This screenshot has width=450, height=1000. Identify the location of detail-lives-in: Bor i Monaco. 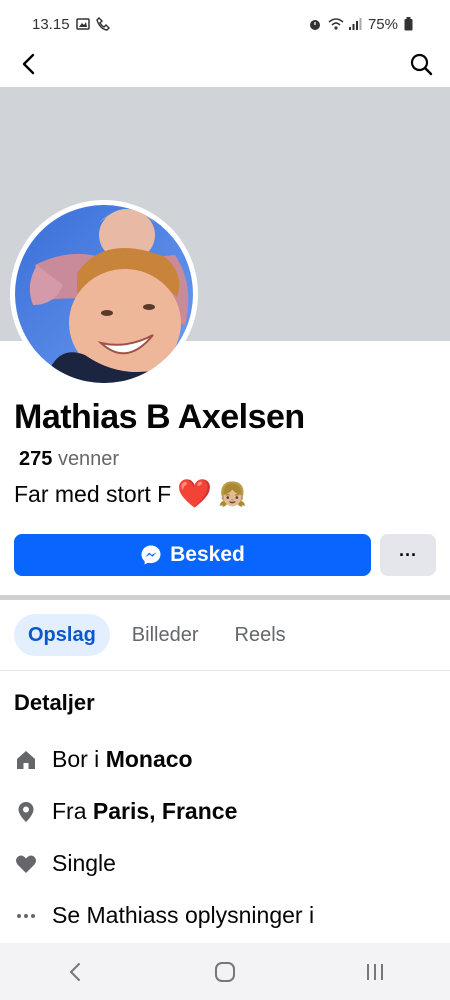
(103, 759).